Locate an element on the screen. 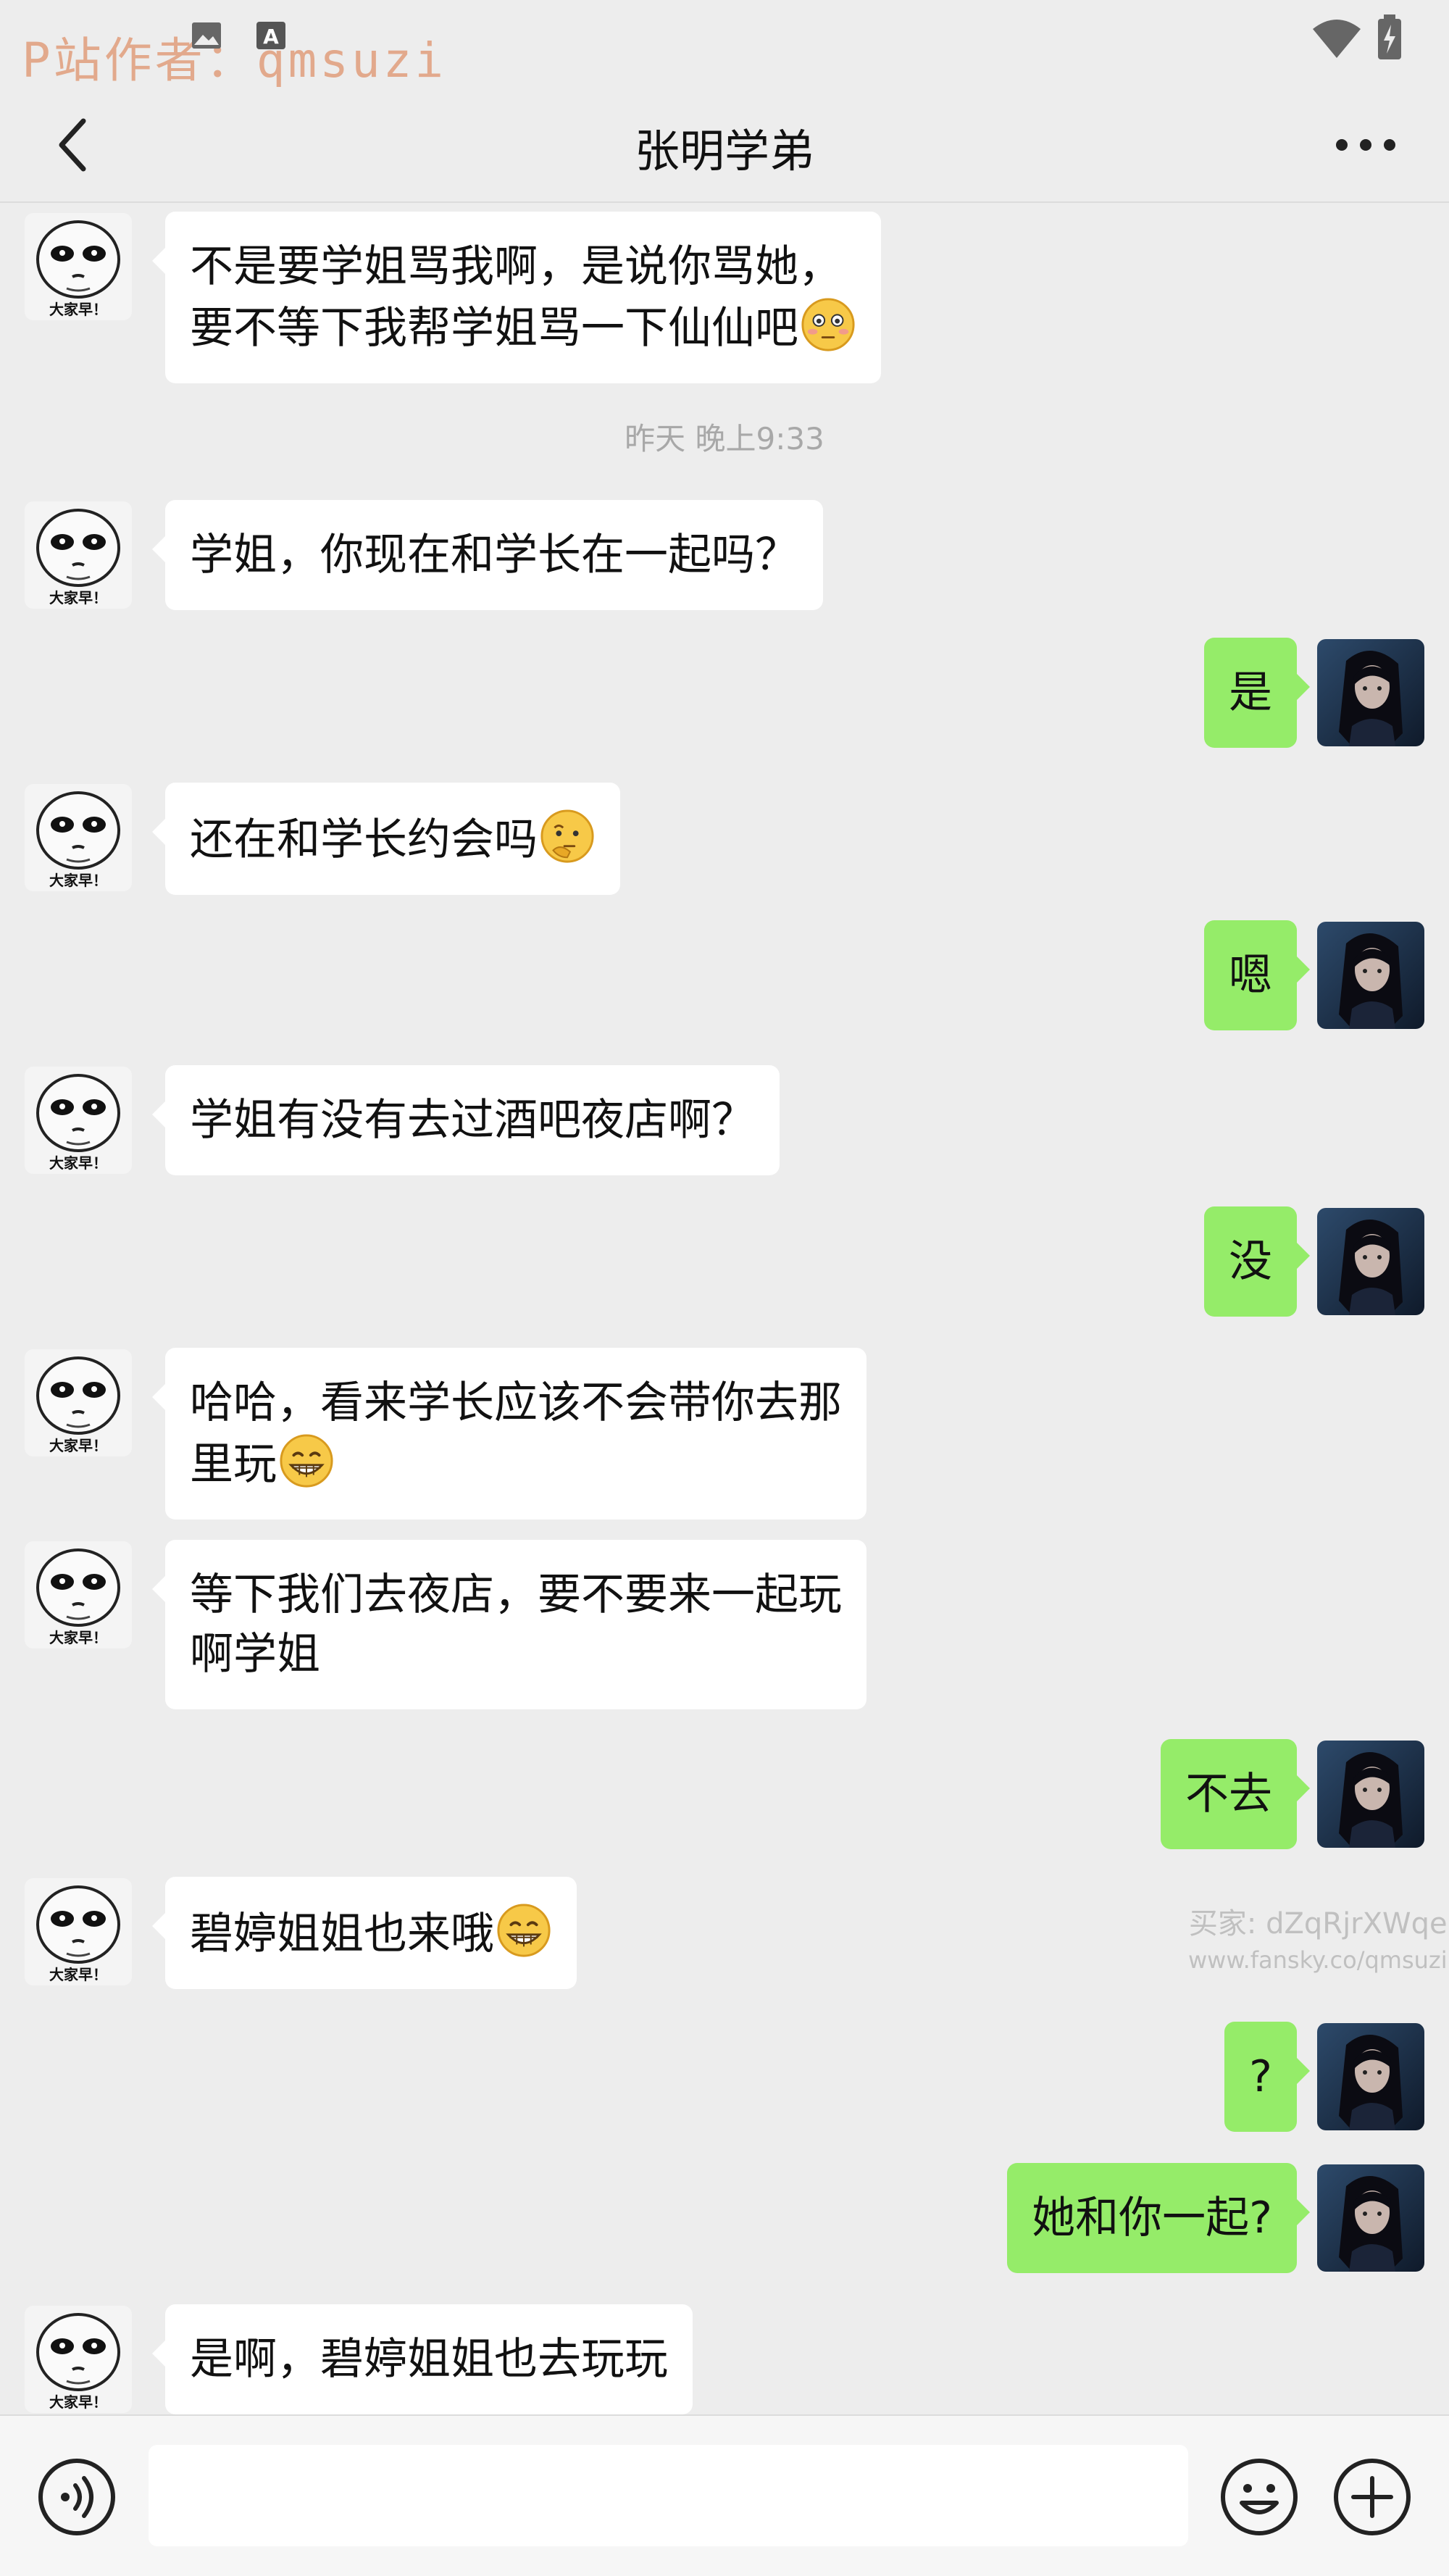 The width and height of the screenshot is (1449, 2576). page-title: 张明学弟 is located at coordinates (724, 151).